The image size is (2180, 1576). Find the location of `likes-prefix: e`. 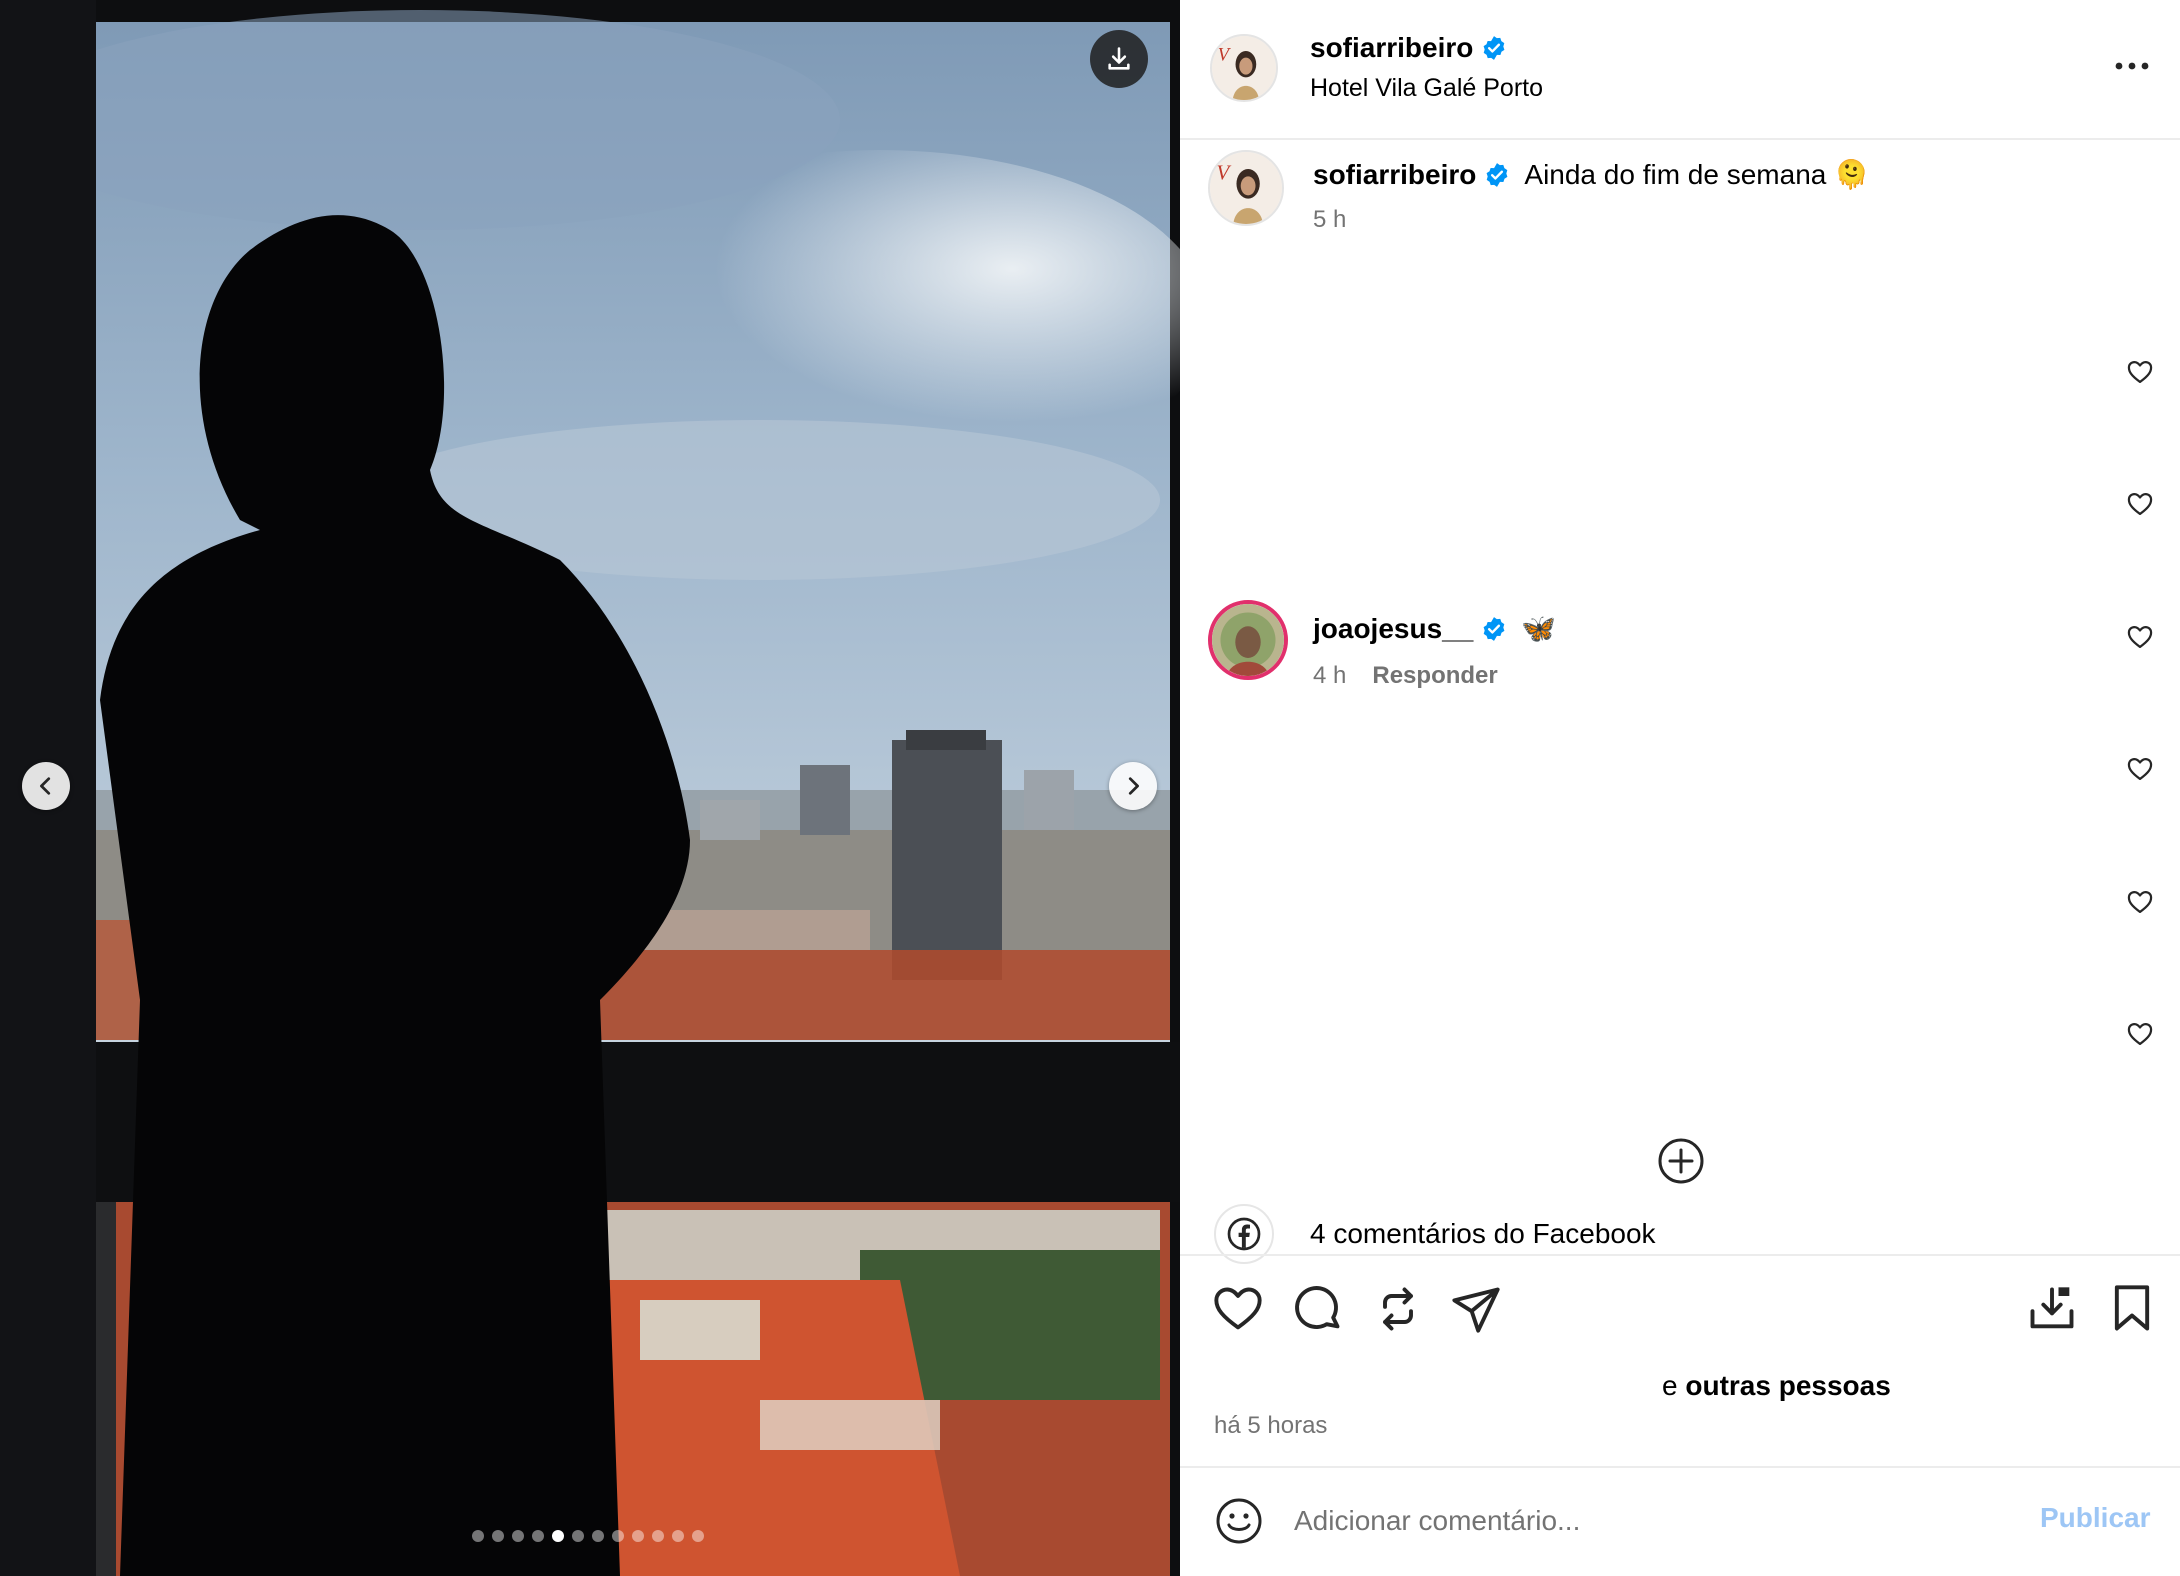

likes-prefix: e is located at coordinates (1674, 1385).